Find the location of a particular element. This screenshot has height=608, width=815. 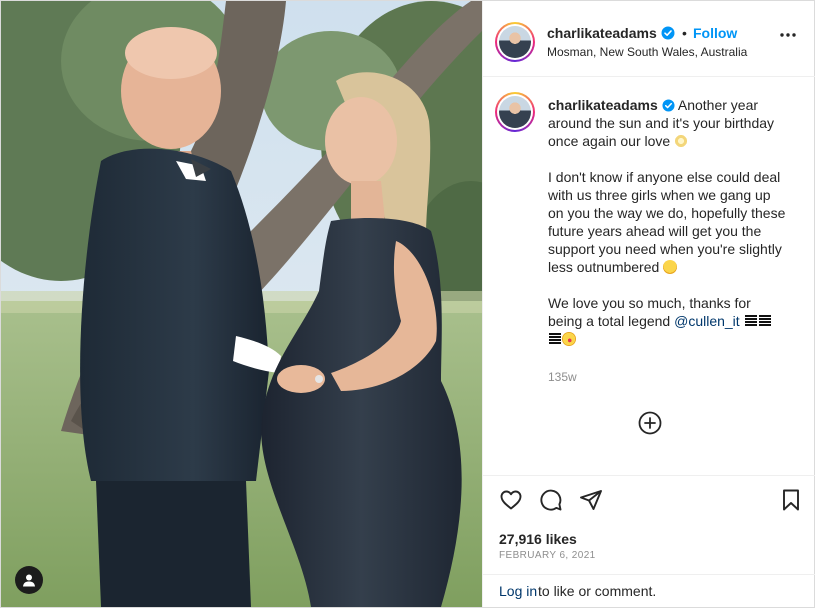

location-link: Mosman, New South Wales, Australia is located at coordinates (647, 52).